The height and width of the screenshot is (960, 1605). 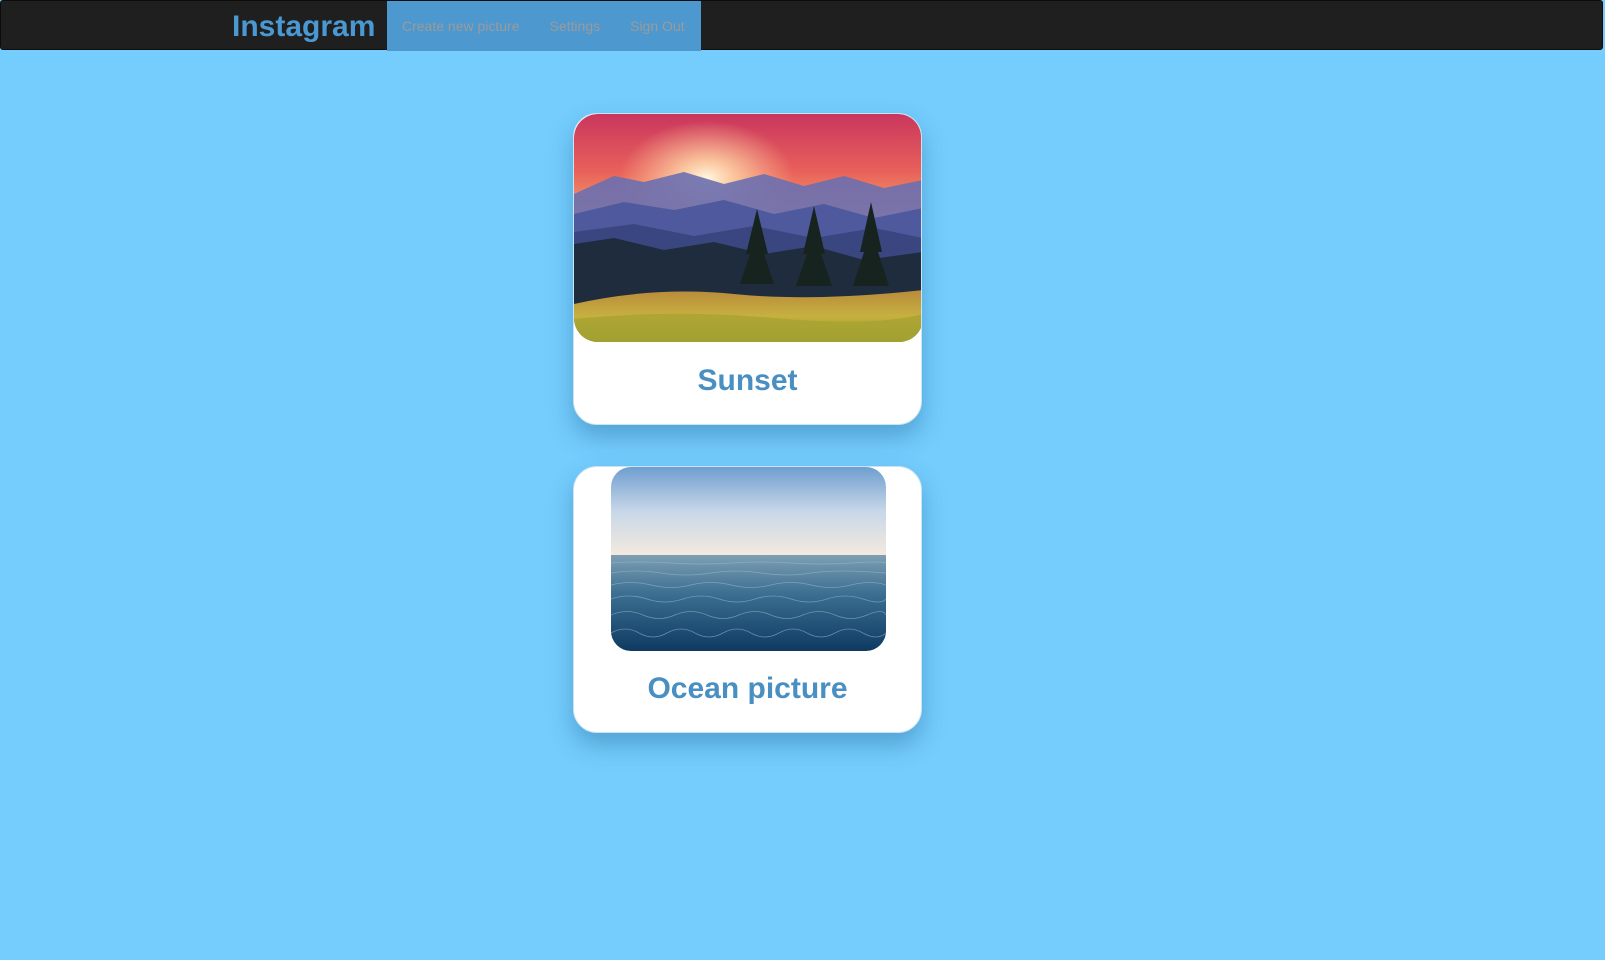 What do you see at coordinates (544, 26) in the screenshot?
I see `nav-links-group: Create new picture Settings Sign Out` at bounding box center [544, 26].